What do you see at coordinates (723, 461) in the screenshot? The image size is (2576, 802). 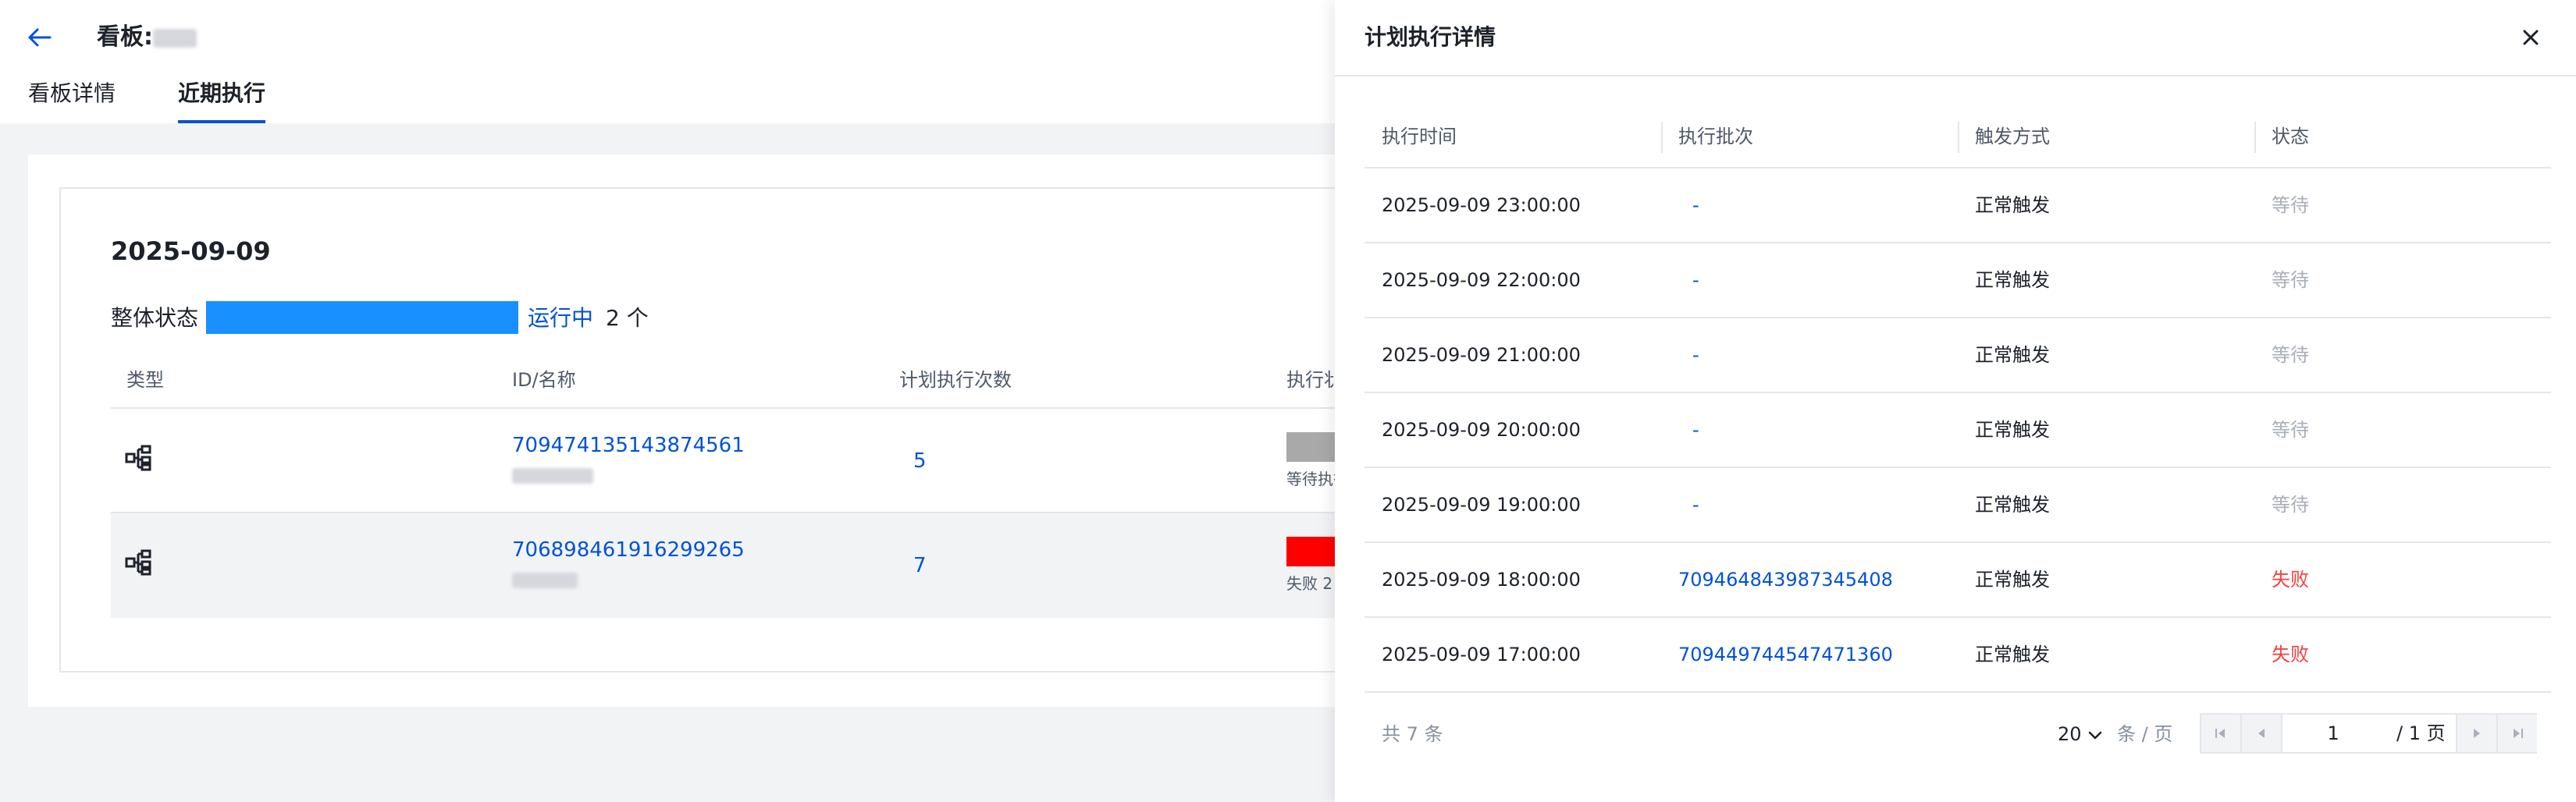 I see `table-row: 709474135143874561 5 等待执行` at bounding box center [723, 461].